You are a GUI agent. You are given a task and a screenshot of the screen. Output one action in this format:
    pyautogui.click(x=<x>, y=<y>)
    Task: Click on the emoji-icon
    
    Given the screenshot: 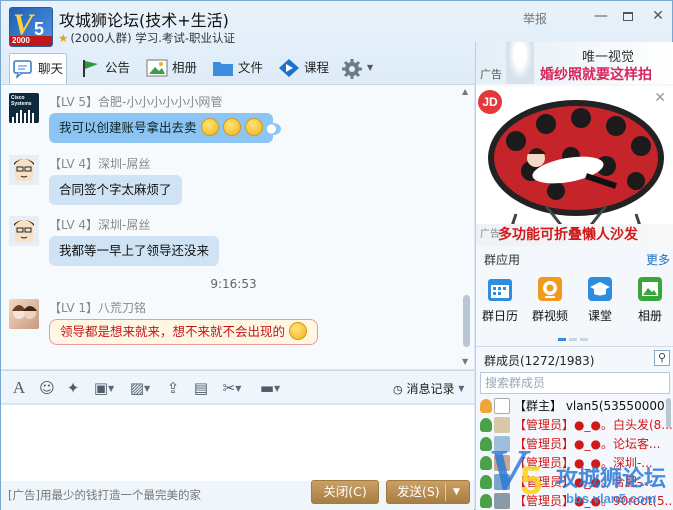 What is the action you would take?
    pyautogui.click(x=231, y=127)
    